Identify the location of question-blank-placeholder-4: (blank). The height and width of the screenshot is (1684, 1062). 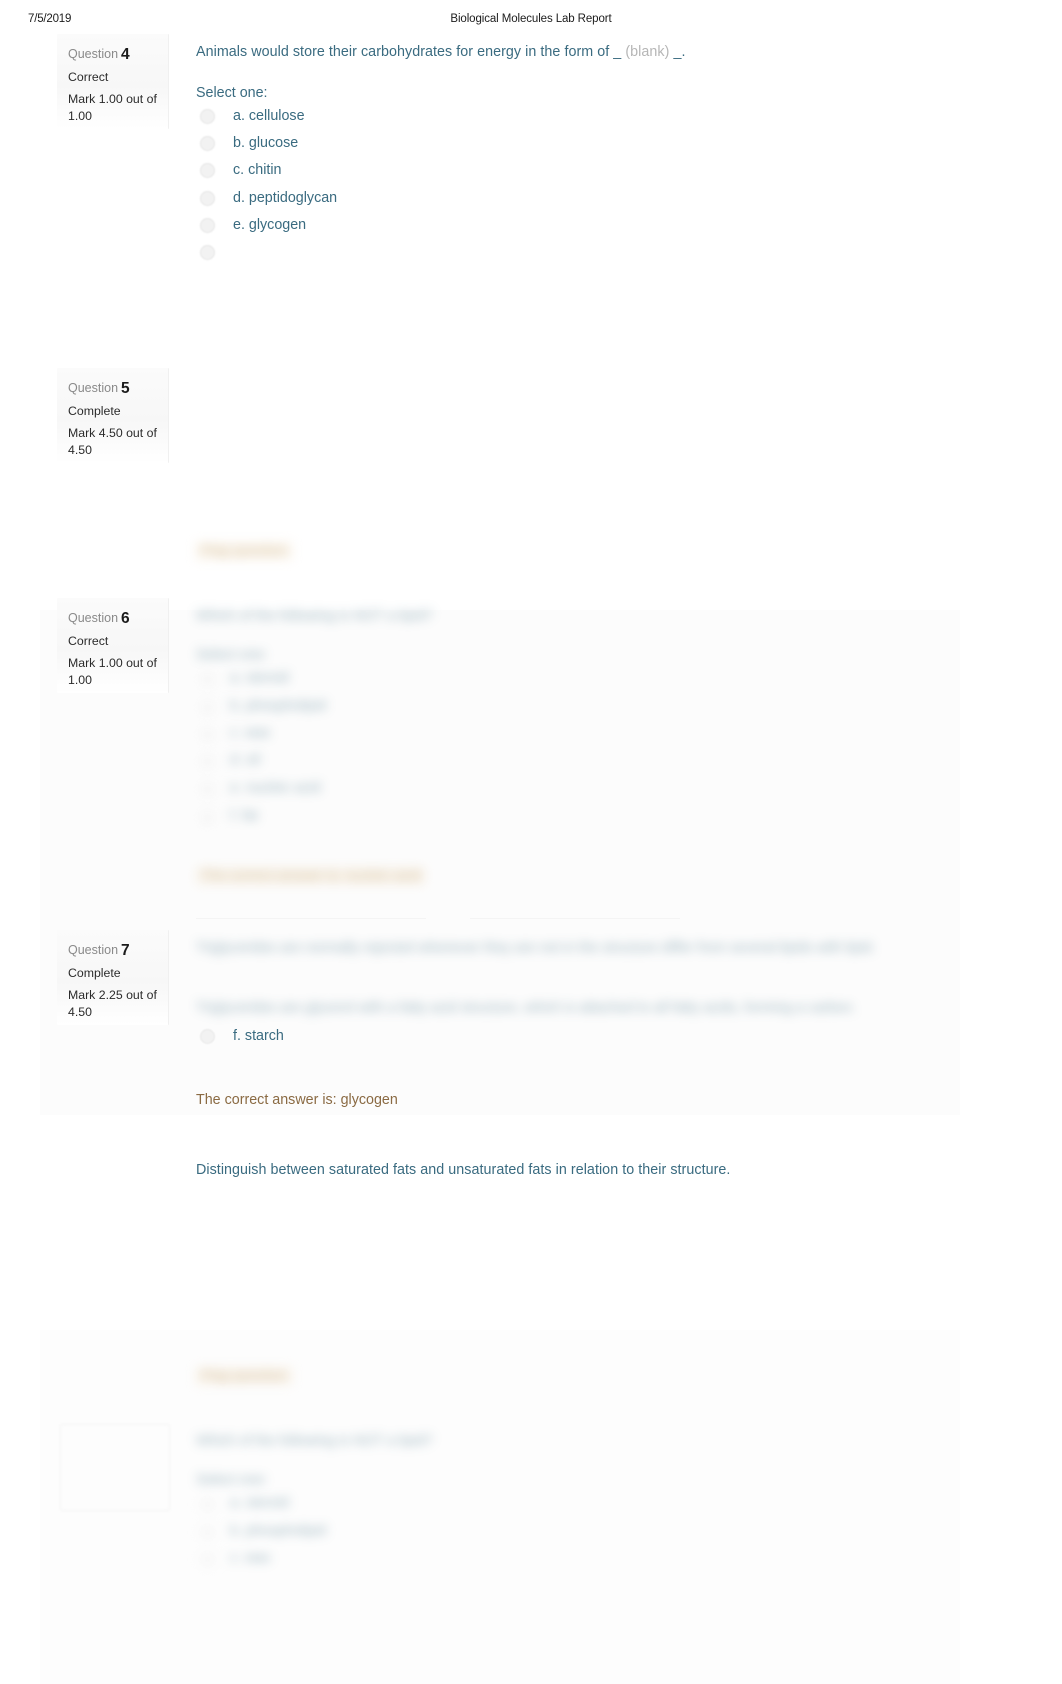
(647, 52).